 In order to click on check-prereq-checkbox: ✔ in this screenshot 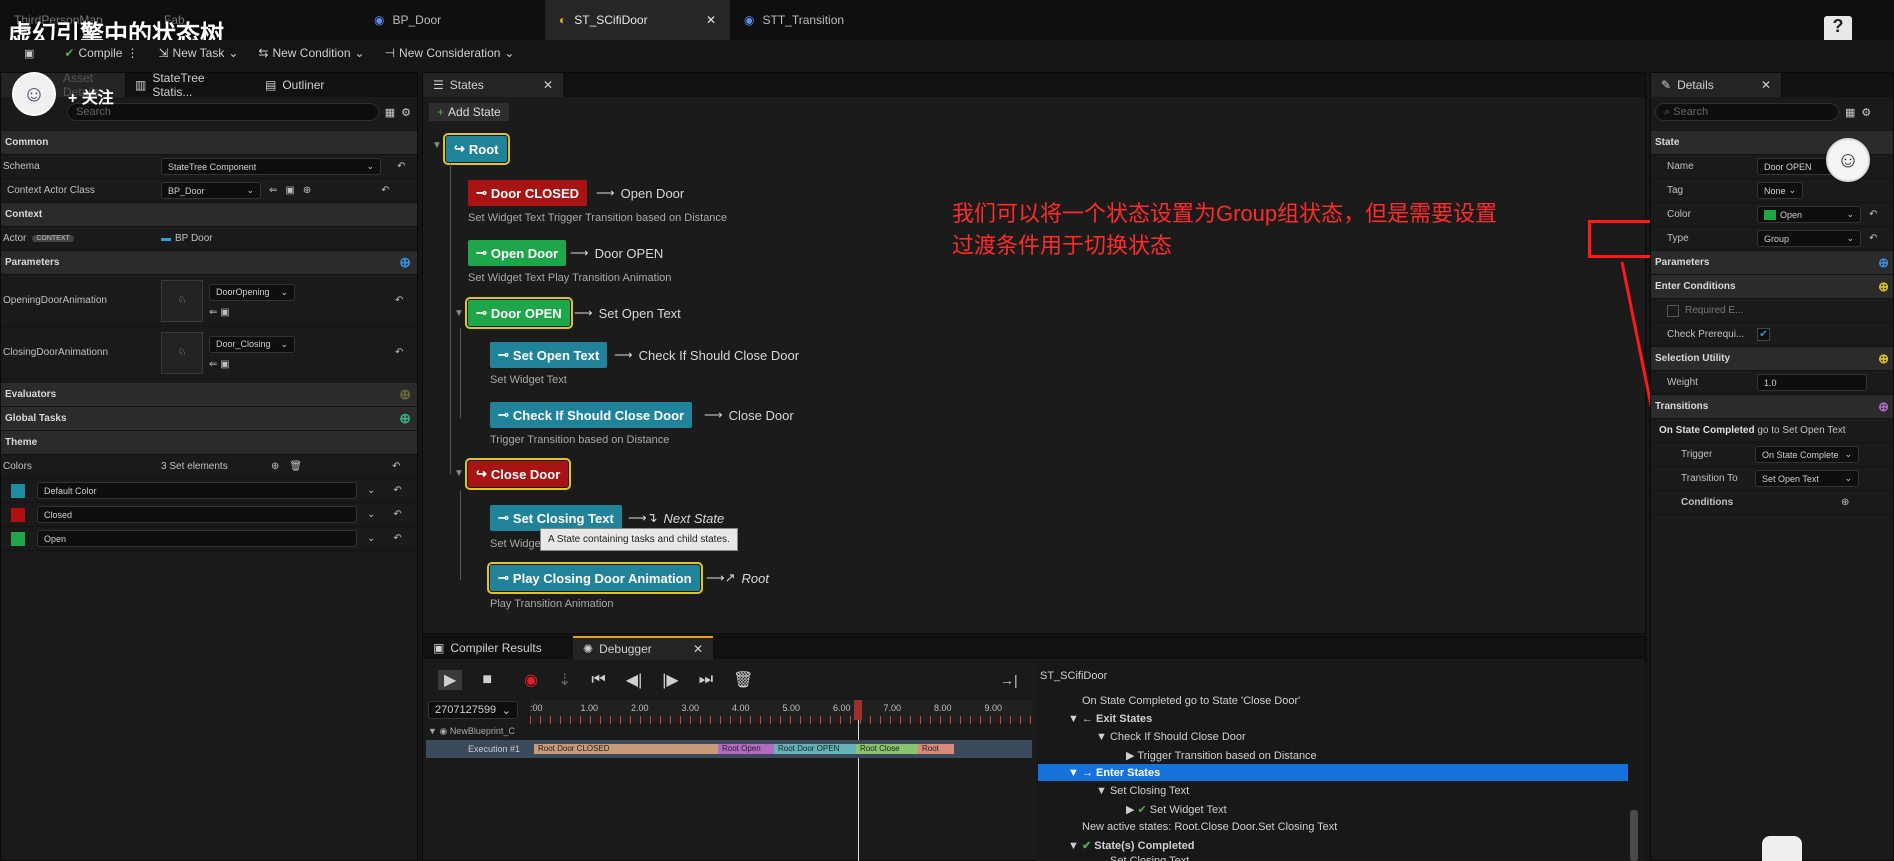, I will do `click(1763, 334)`.